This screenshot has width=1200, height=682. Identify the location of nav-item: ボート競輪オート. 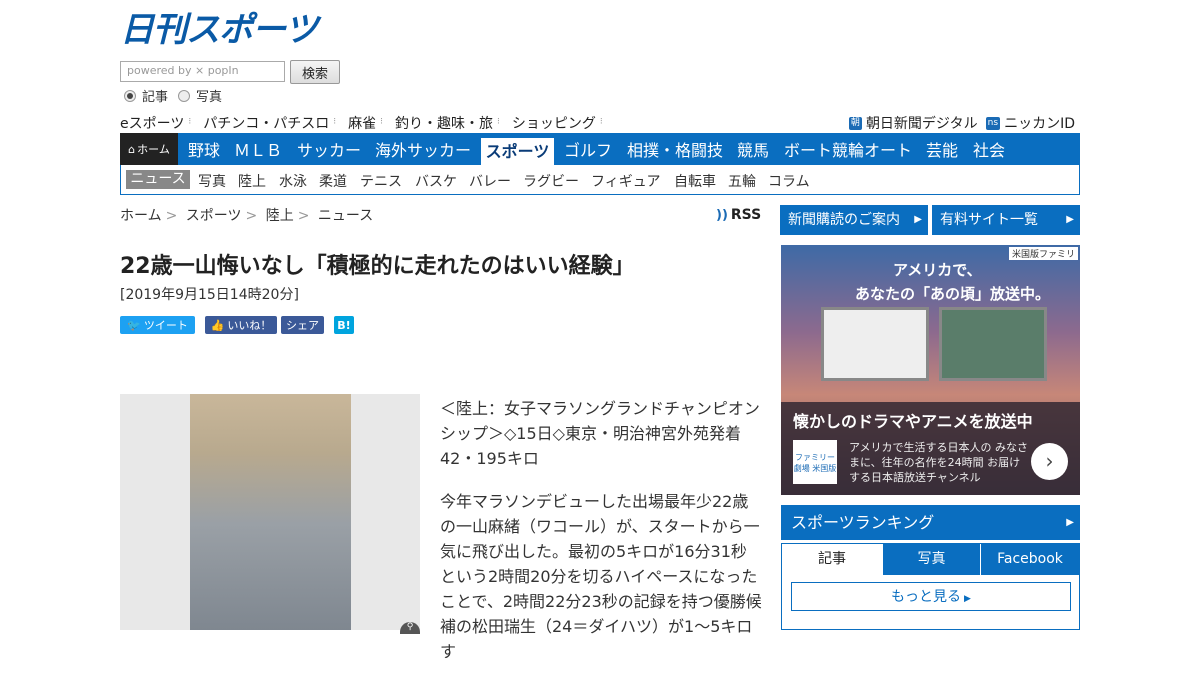
(848, 149).